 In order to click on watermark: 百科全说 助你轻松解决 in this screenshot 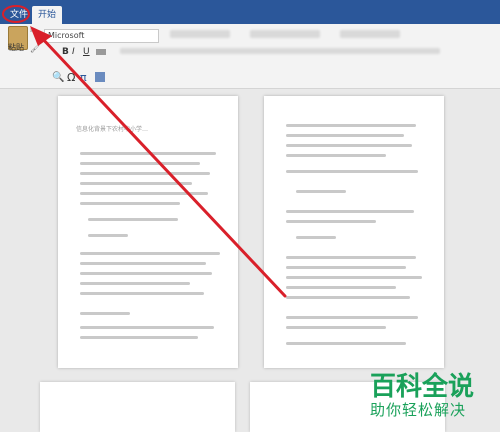, I will do `click(422, 396)`.